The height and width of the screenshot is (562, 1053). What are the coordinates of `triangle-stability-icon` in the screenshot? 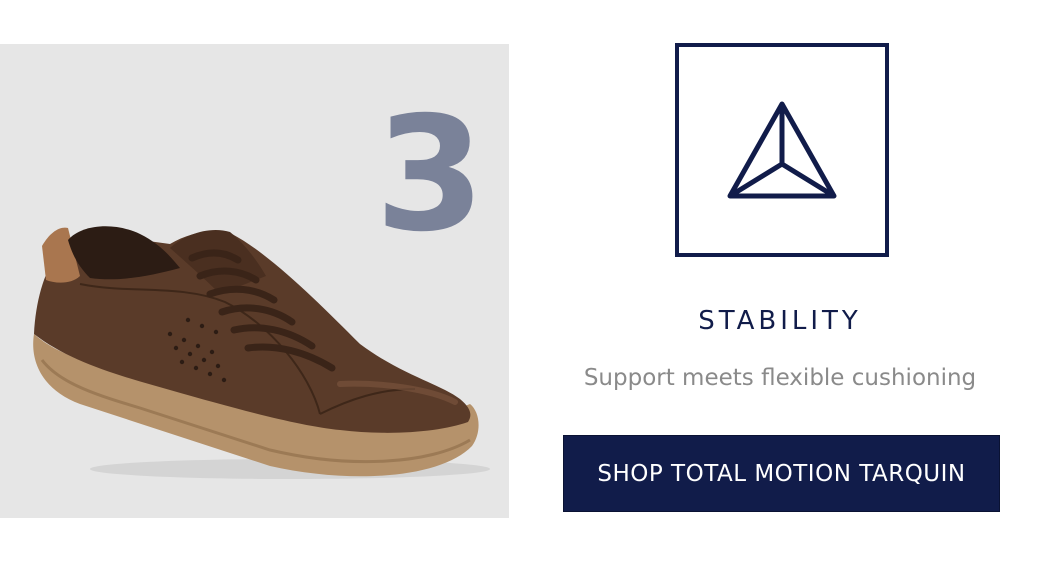 It's located at (782, 150).